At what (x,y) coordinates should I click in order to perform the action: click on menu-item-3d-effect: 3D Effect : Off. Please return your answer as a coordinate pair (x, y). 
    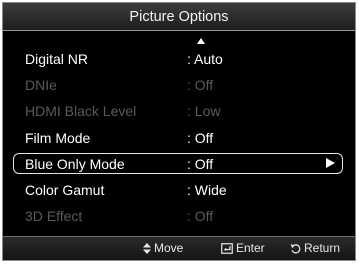
    Looking at the image, I should click on (178, 215).